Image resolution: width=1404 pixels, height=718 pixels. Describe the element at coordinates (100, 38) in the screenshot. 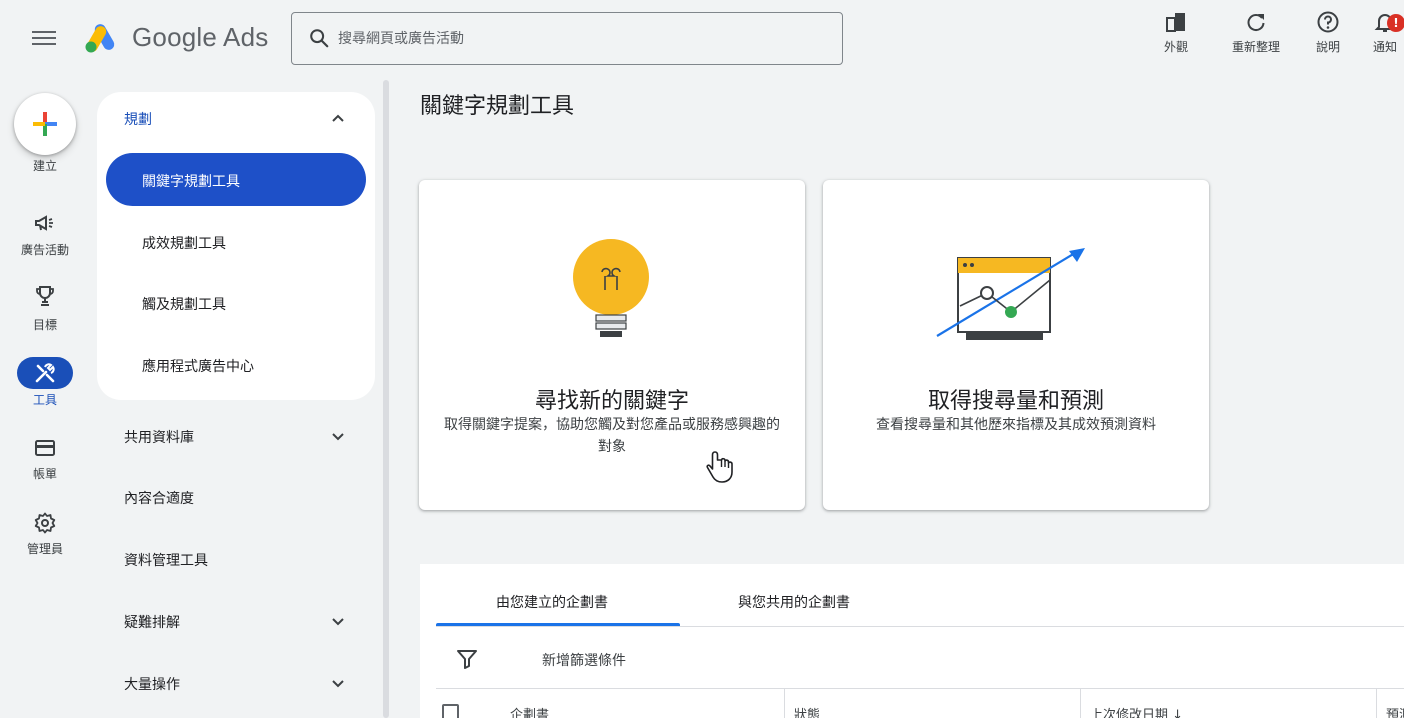

I see `google-ads-logo` at that location.